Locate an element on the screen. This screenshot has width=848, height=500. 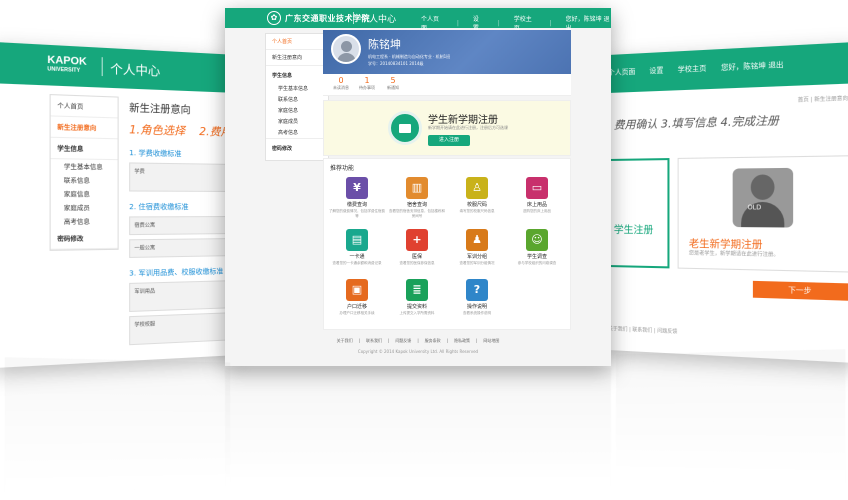
uniform-icon: ♙ is located at coordinates (477, 188).